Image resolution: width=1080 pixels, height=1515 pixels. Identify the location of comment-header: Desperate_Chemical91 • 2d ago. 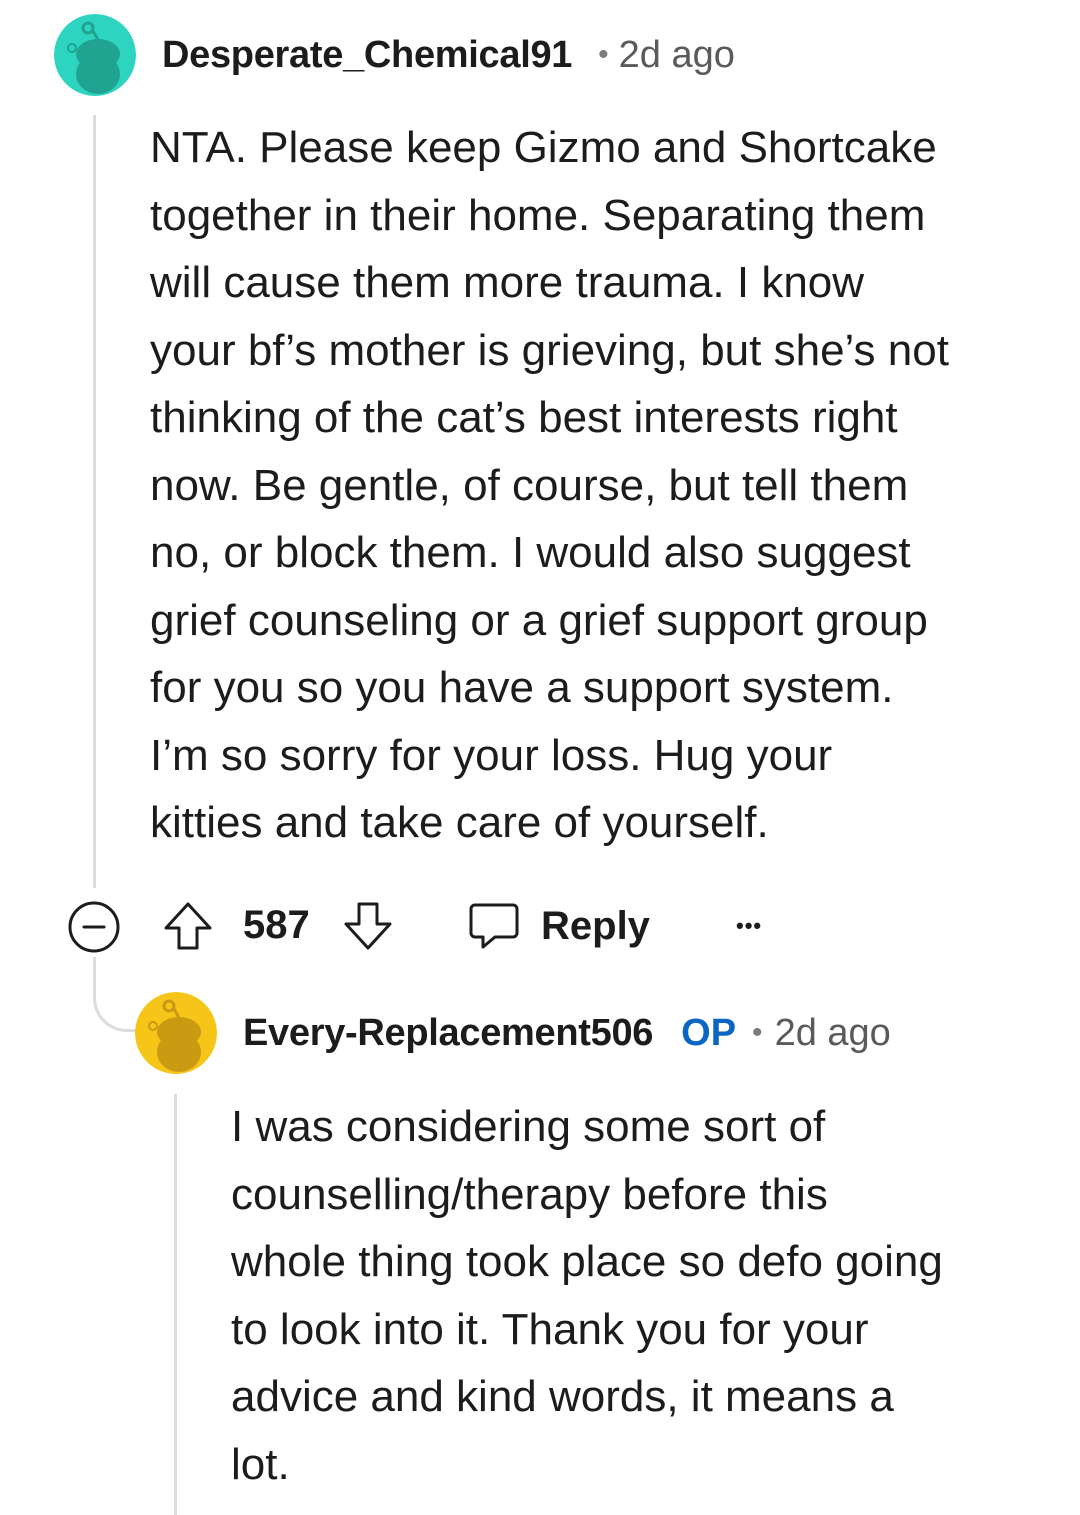
(448, 55).